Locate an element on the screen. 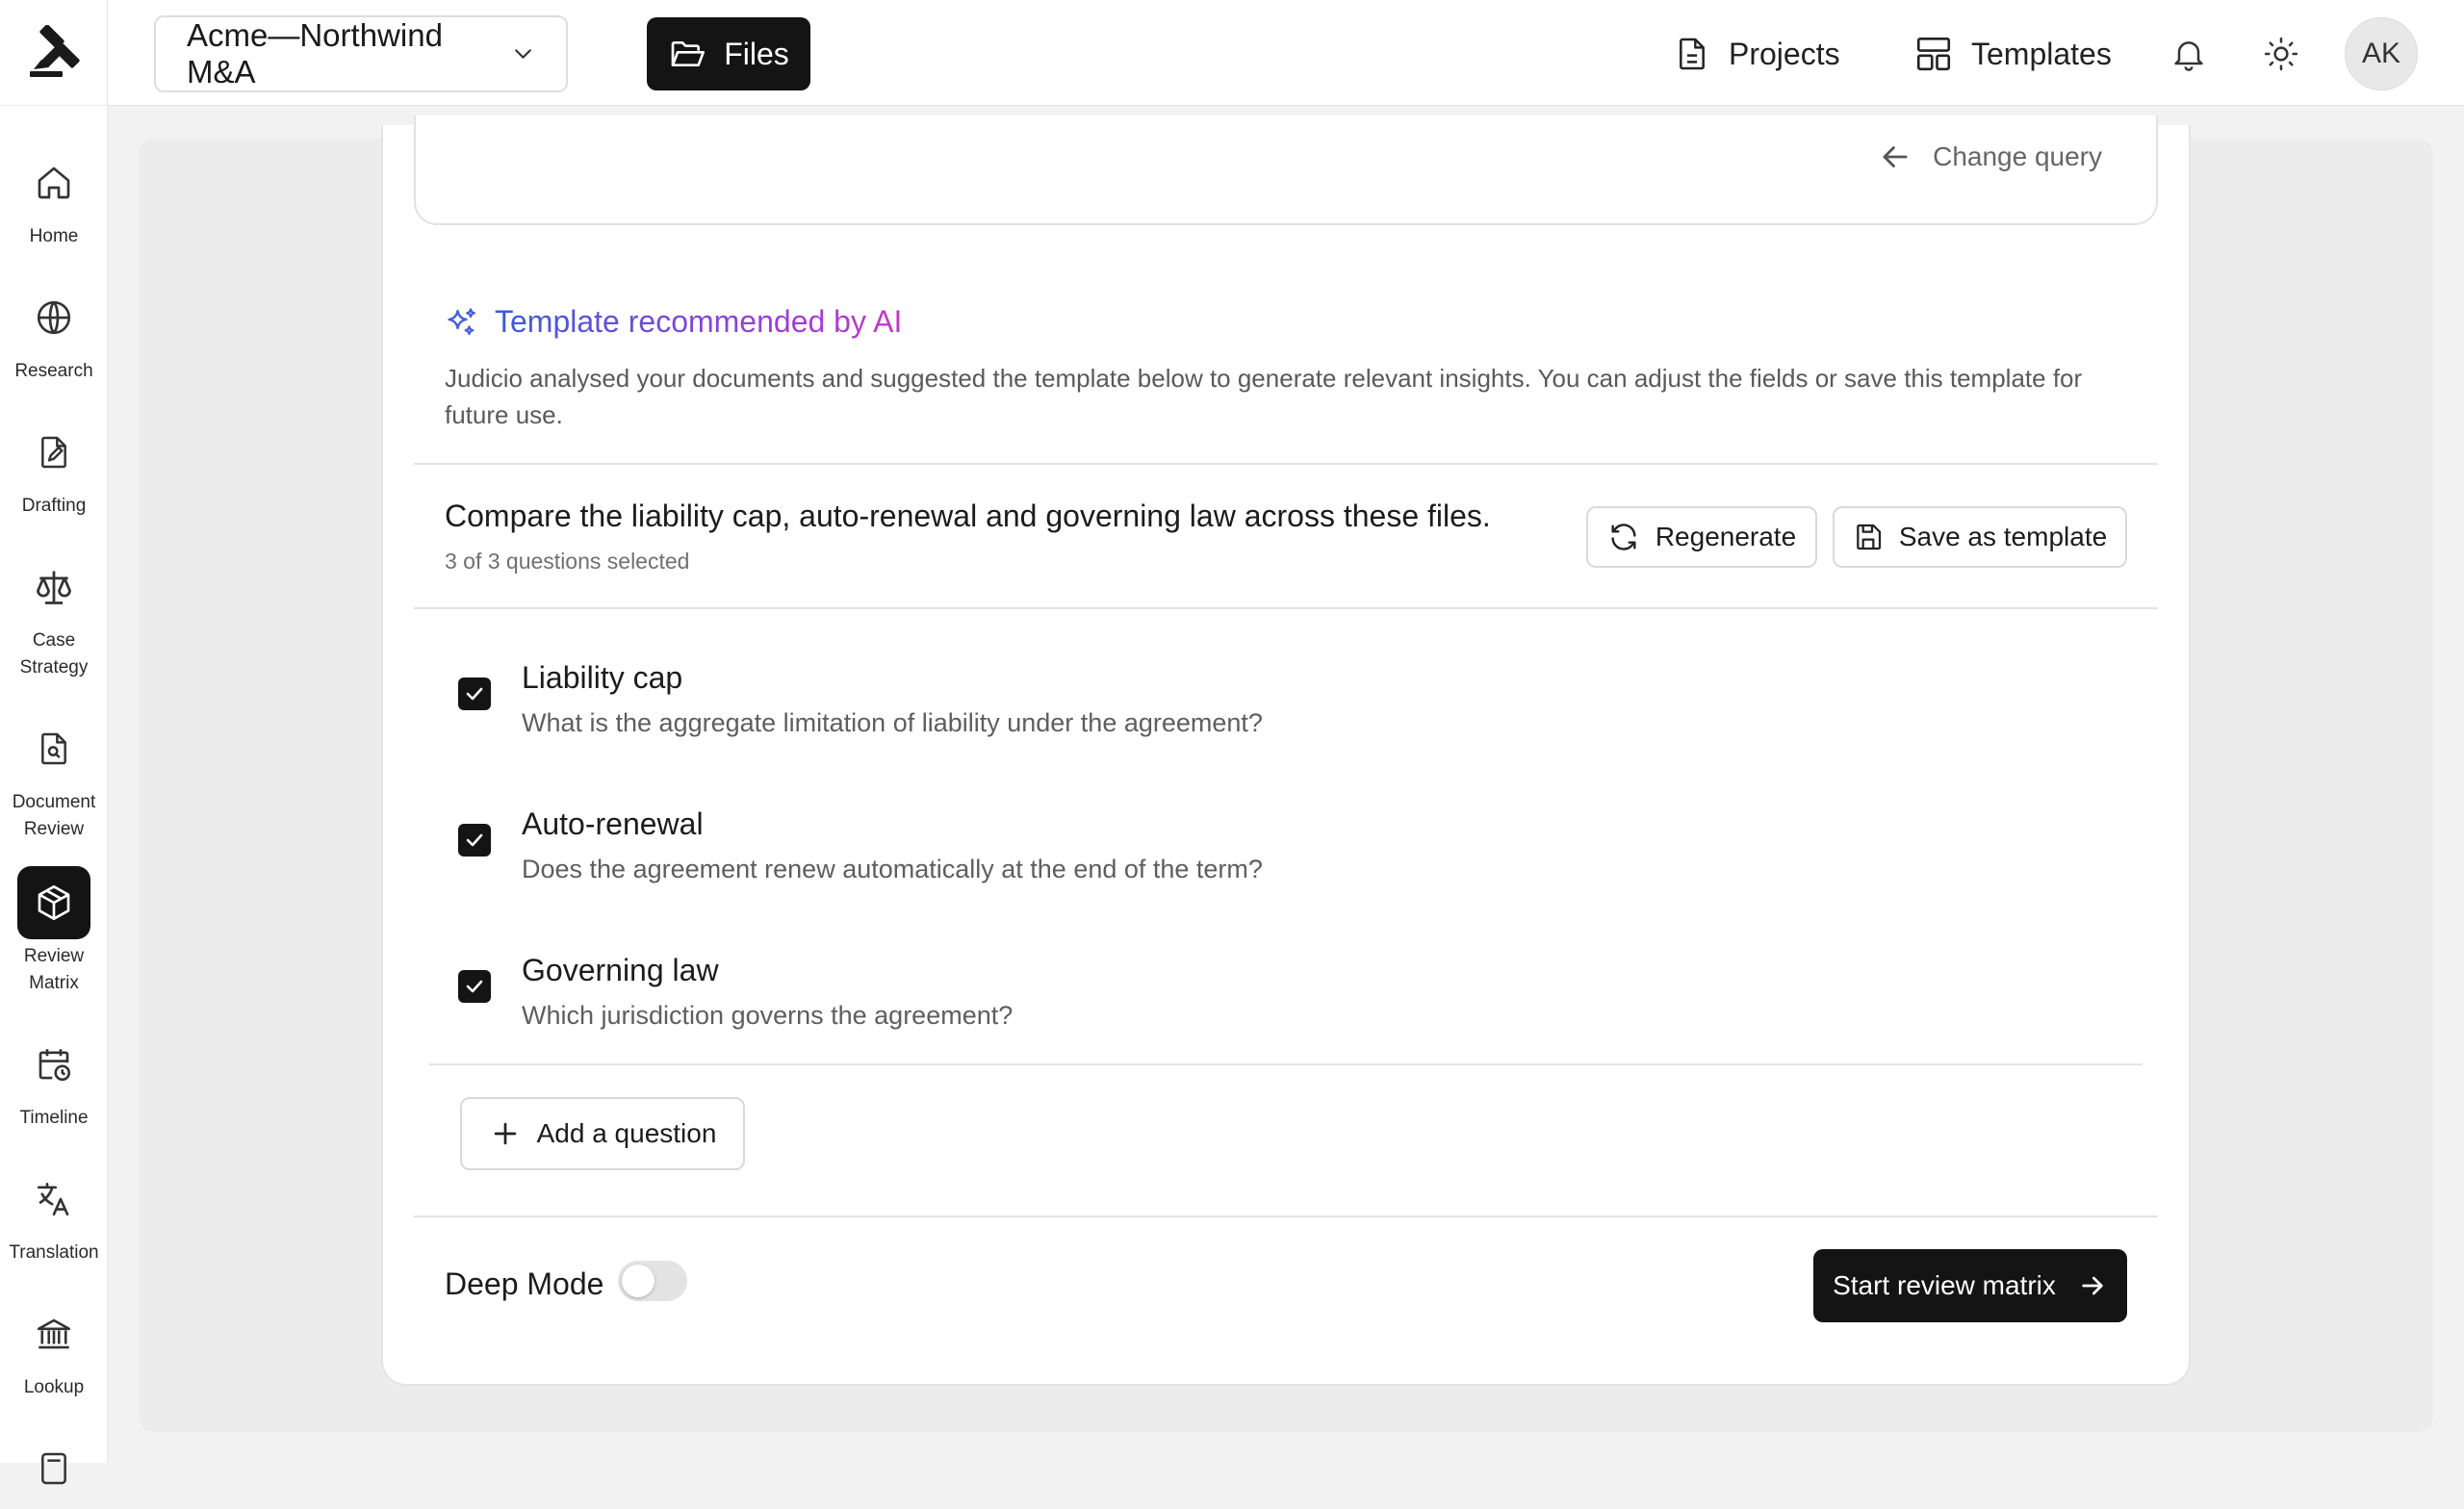 The height and width of the screenshot is (1509, 2464). question-title: Liability cap is located at coordinates (602, 677).